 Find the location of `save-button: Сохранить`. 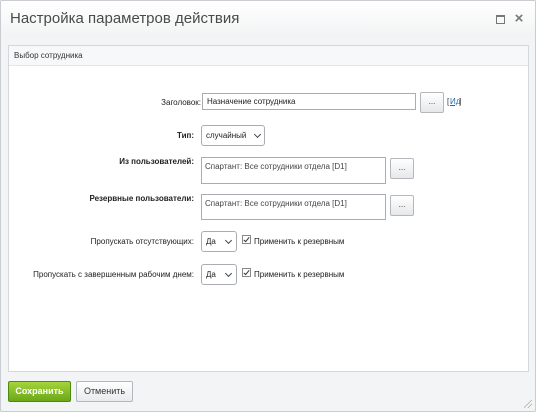

save-button: Сохранить is located at coordinates (39, 391).